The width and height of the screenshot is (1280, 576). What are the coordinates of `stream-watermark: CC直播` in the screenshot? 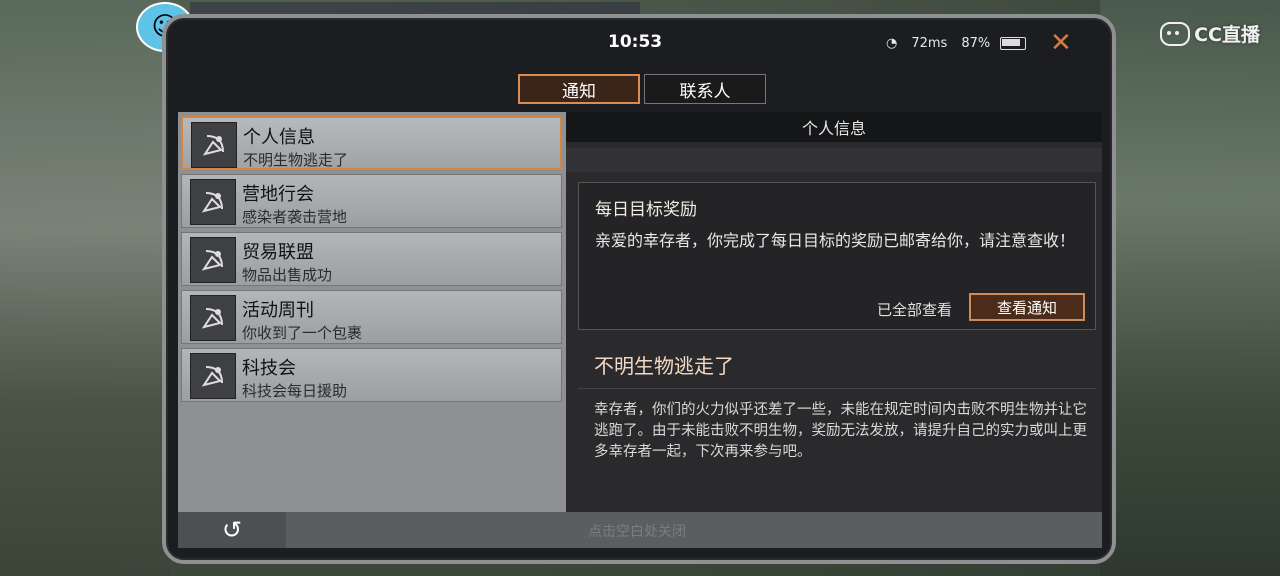 It's located at (1210, 33).